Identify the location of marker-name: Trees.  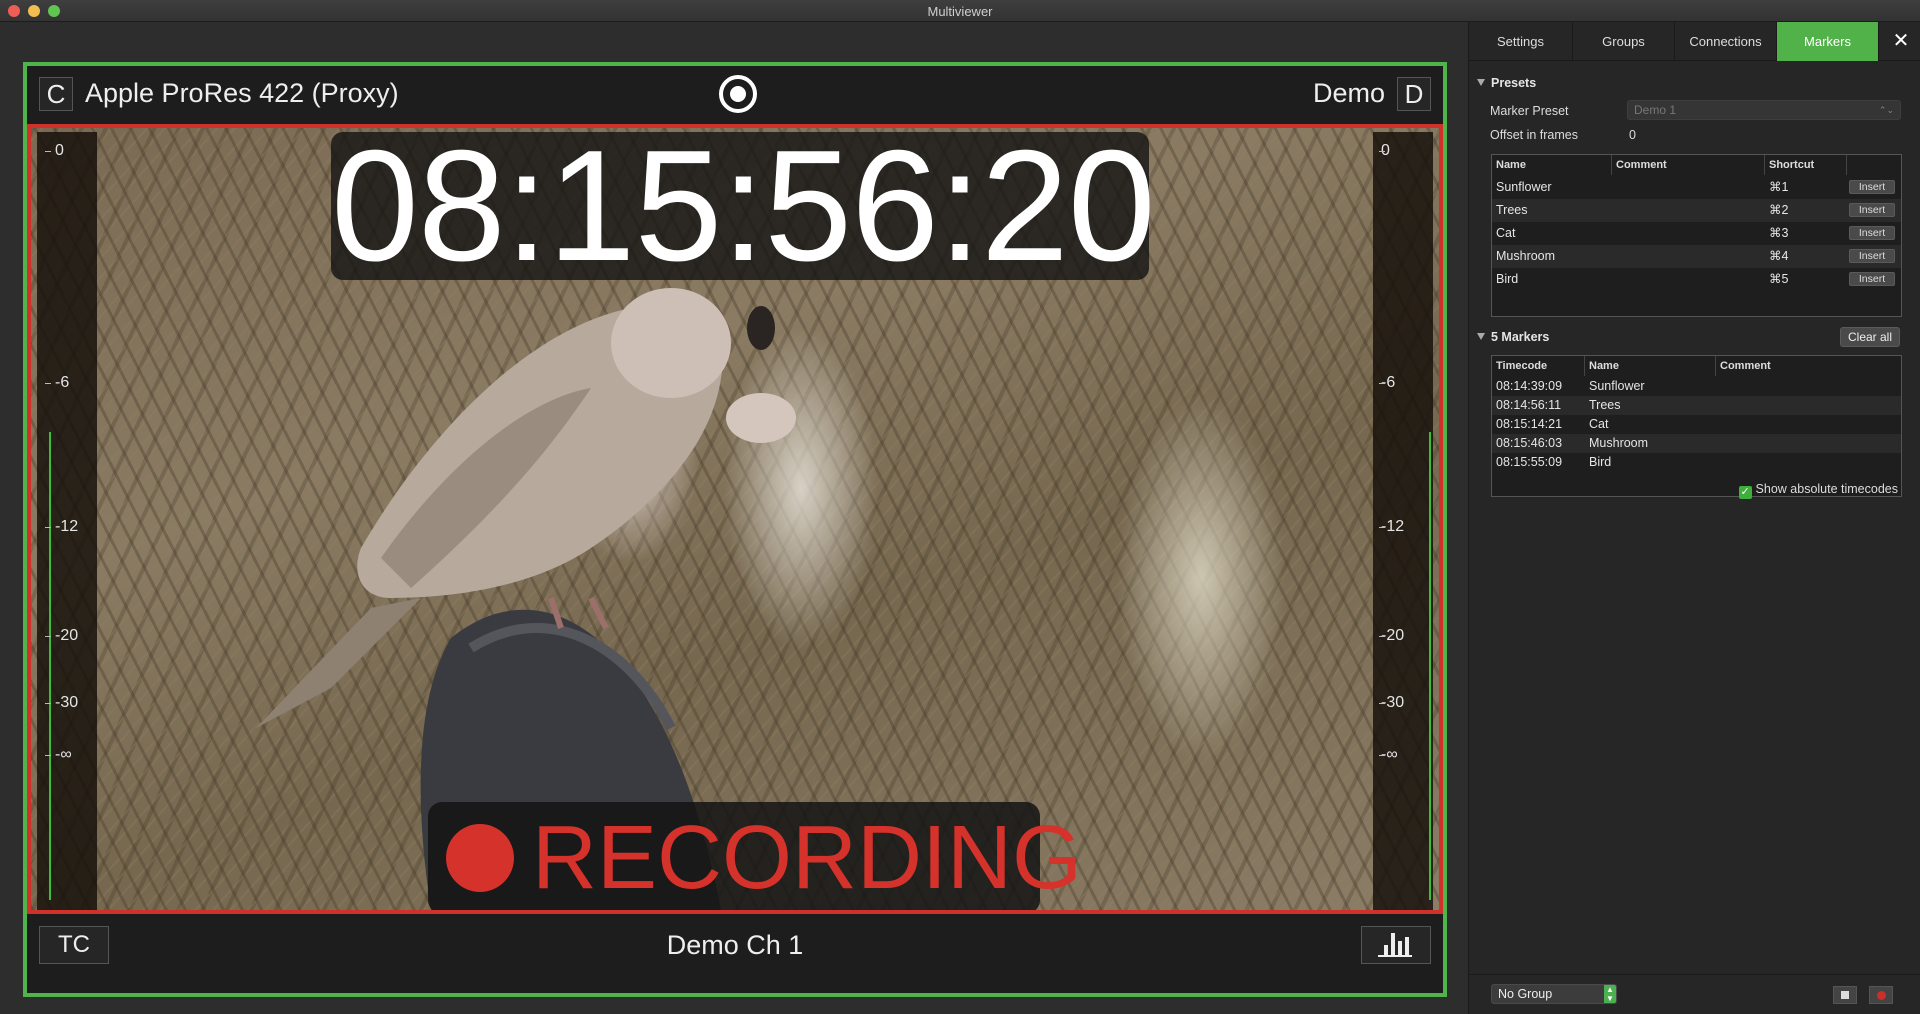
(1605, 405).